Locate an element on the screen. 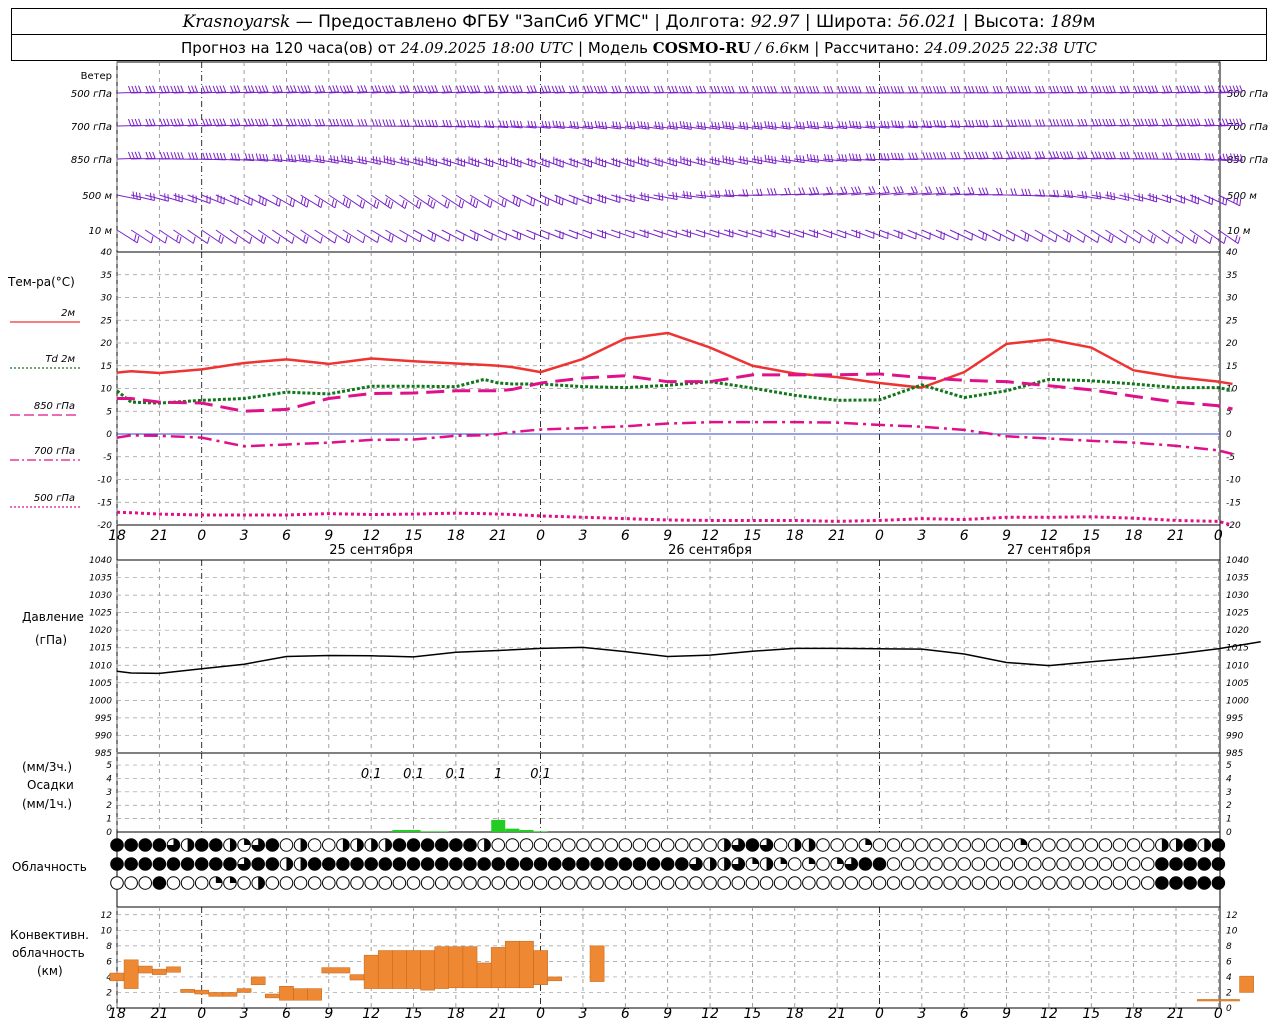 The image size is (1280, 1024). pressure-tick-label: 1015 is located at coordinates (100, 649).